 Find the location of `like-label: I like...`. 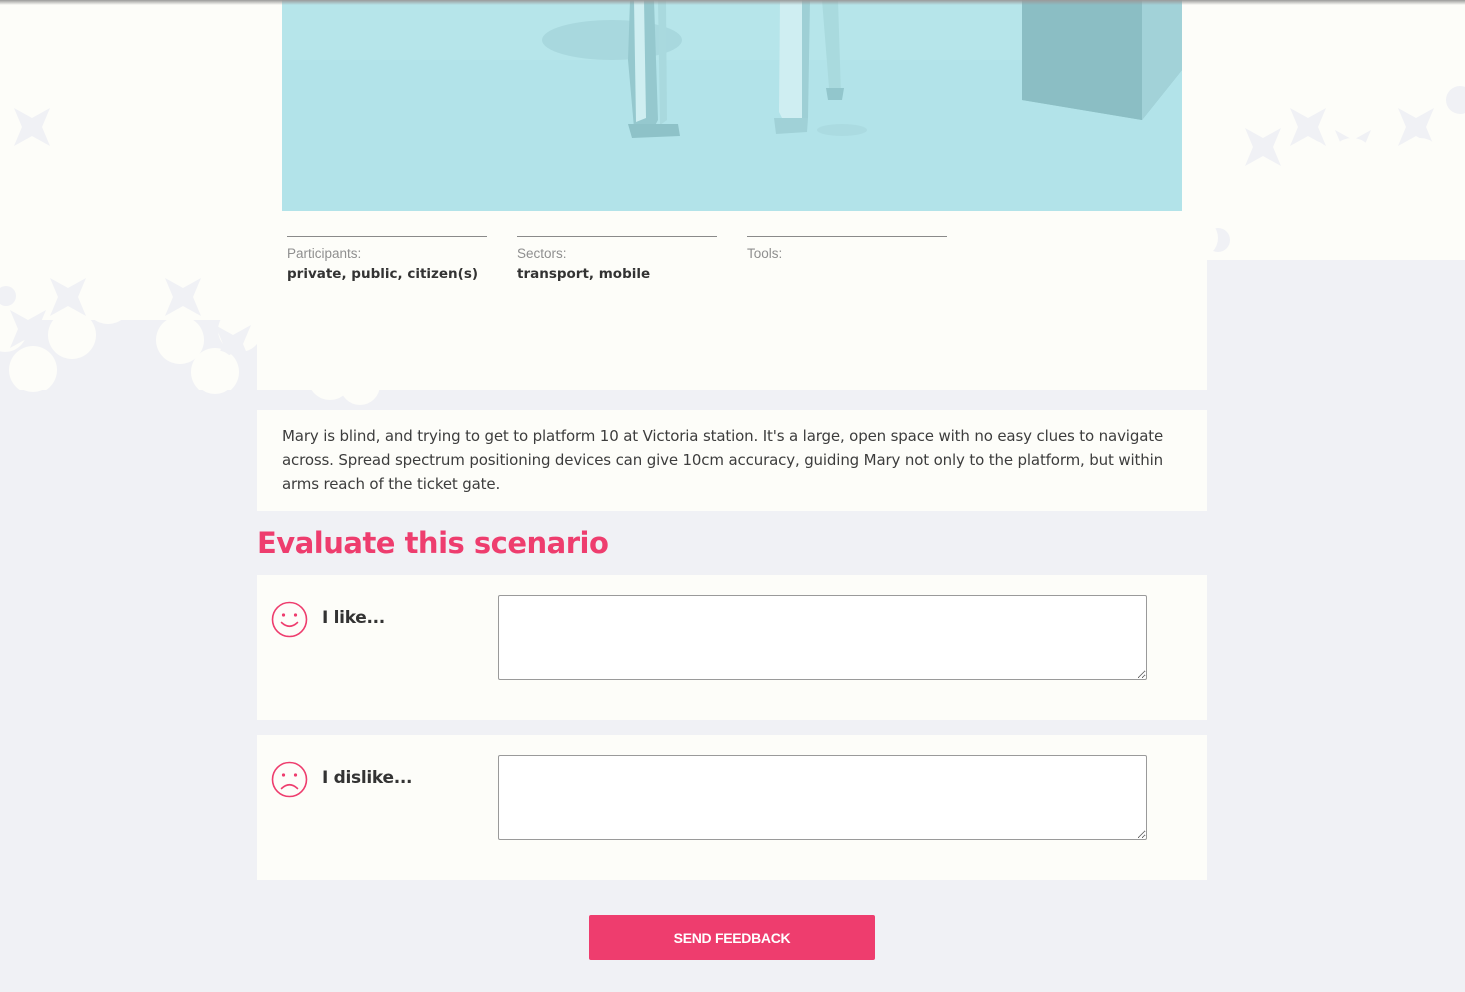

like-label: I like... is located at coordinates (353, 618).